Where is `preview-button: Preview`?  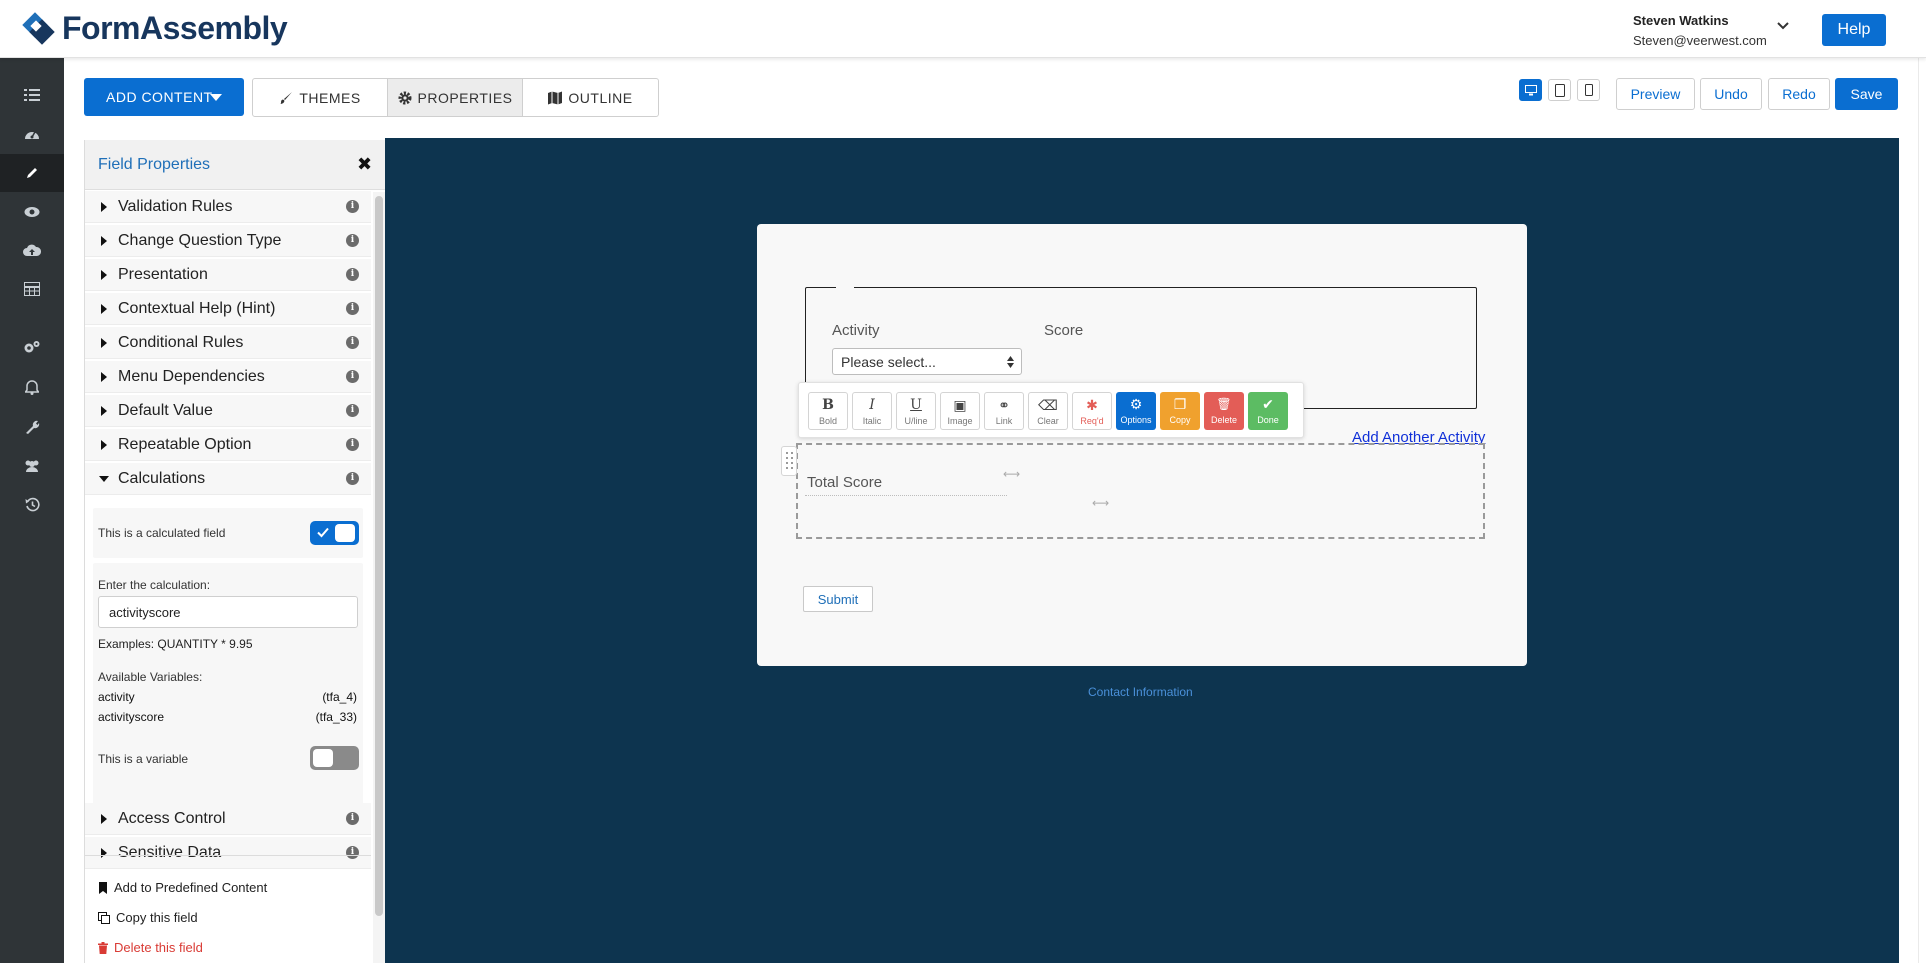 preview-button: Preview is located at coordinates (1655, 94).